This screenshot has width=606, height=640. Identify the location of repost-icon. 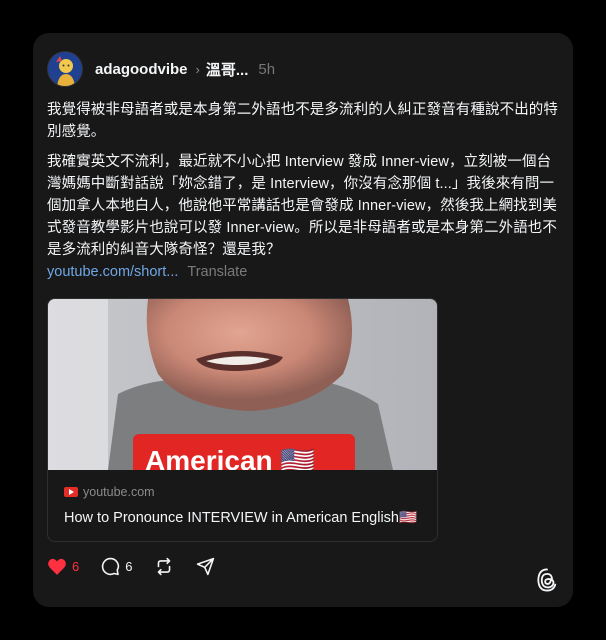
(164, 566).